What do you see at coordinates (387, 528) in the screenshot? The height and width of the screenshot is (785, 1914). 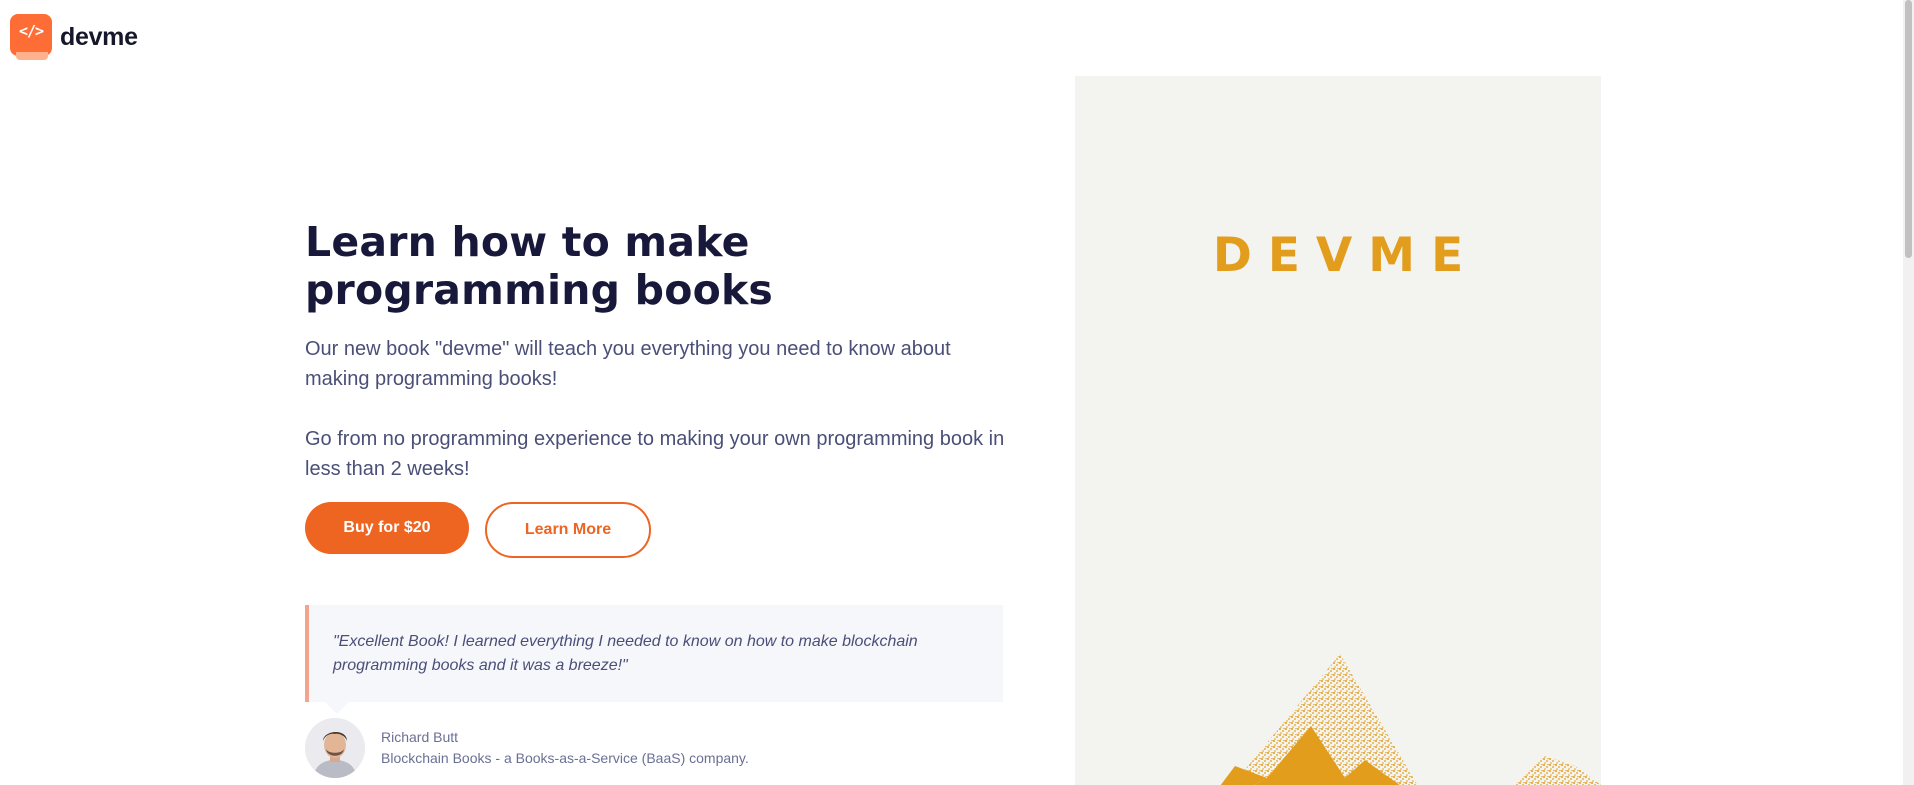 I see `buy-button: Buy for $20` at bounding box center [387, 528].